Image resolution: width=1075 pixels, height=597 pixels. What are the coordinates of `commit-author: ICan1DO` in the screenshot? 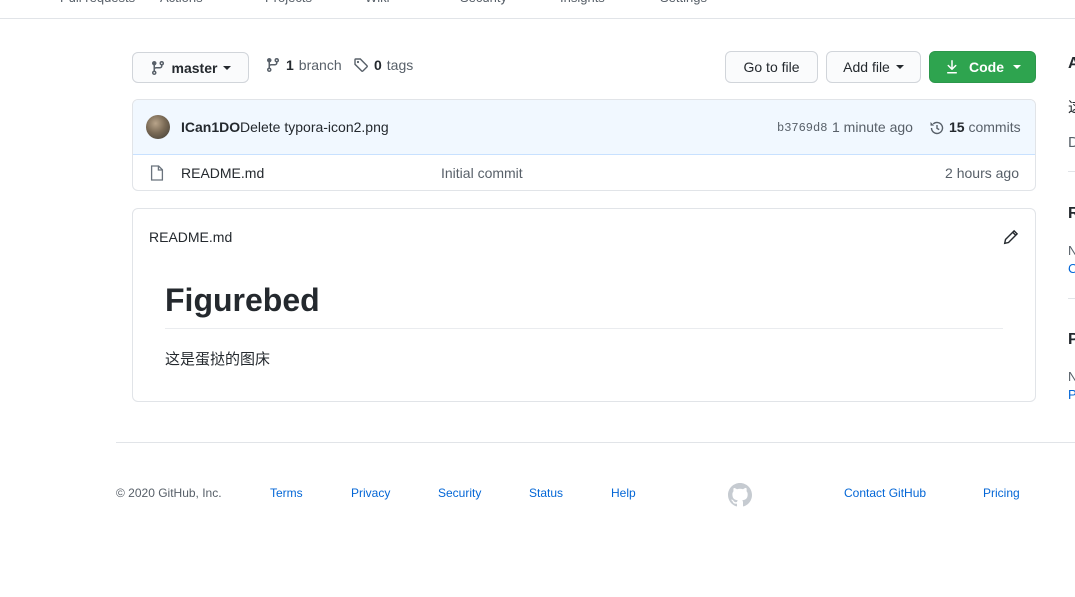 It's located at (210, 127).